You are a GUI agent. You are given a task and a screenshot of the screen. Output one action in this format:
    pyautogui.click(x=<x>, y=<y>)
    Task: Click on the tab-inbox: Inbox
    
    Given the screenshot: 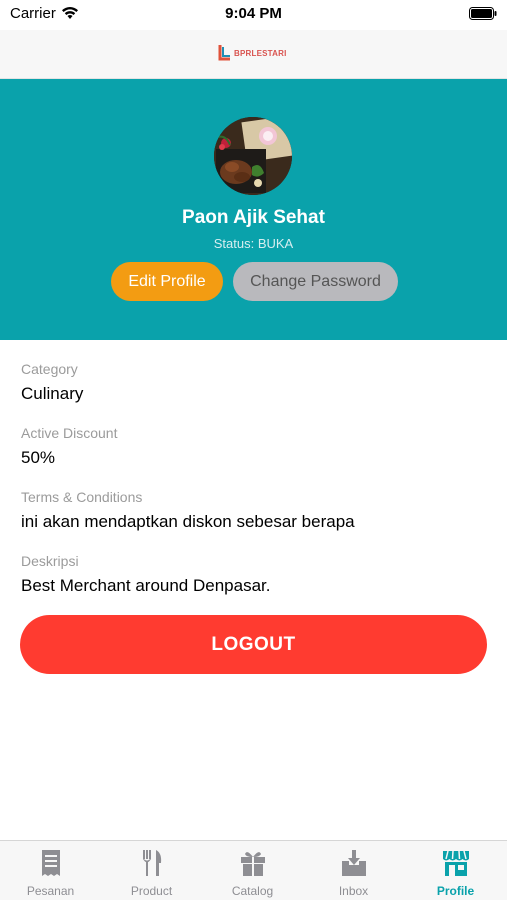 What is the action you would take?
    pyautogui.click(x=353, y=870)
    